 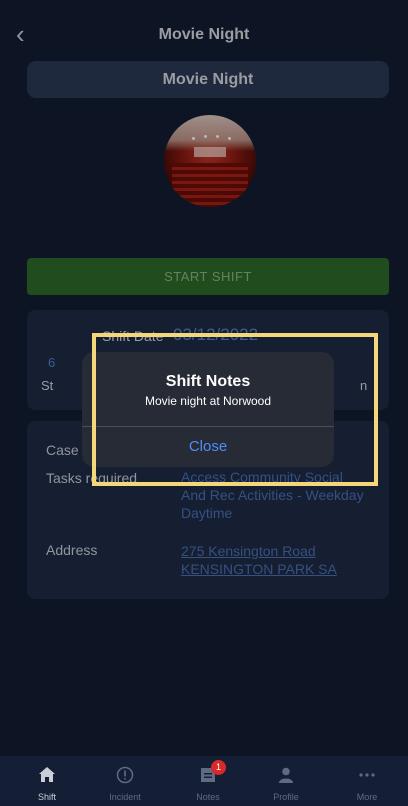 I want to click on bottom-tab-bar: Shift Incident 1 Notes Profile More, so click(x=204, y=781).